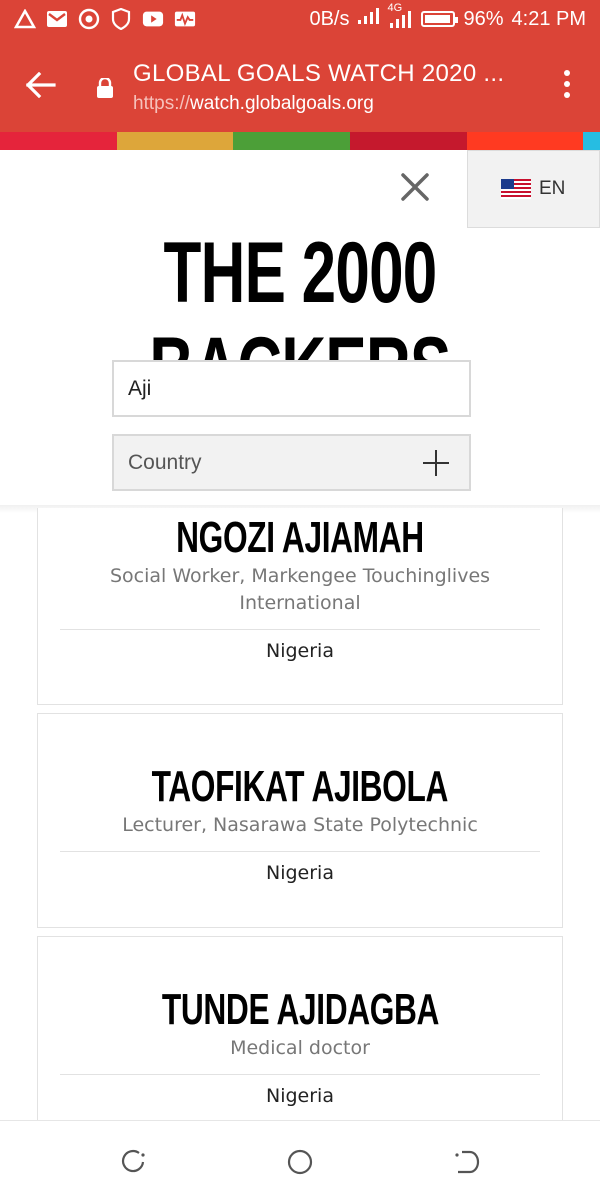  Describe the element at coordinates (89, 19) in the screenshot. I see `chrome-icon` at that location.